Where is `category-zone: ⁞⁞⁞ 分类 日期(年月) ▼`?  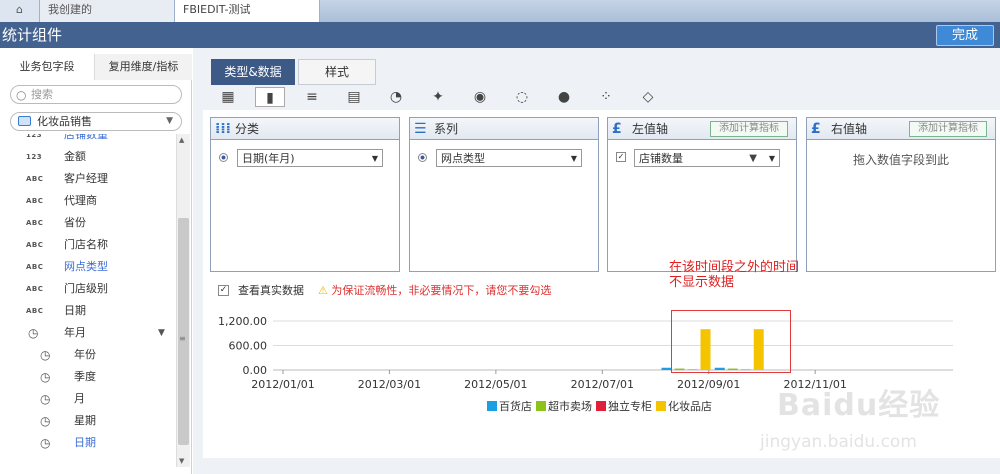 category-zone: ⁞⁞⁞ 分类 日期(年月) ▼ is located at coordinates (305, 194).